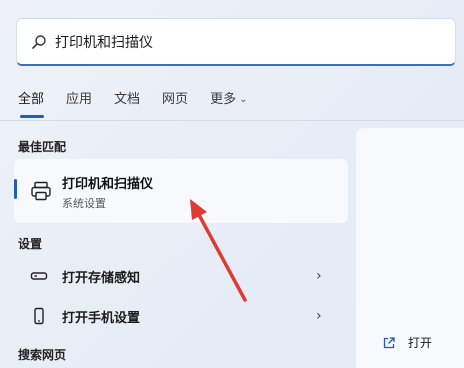  I want to click on selection-indicator, so click(15, 189).